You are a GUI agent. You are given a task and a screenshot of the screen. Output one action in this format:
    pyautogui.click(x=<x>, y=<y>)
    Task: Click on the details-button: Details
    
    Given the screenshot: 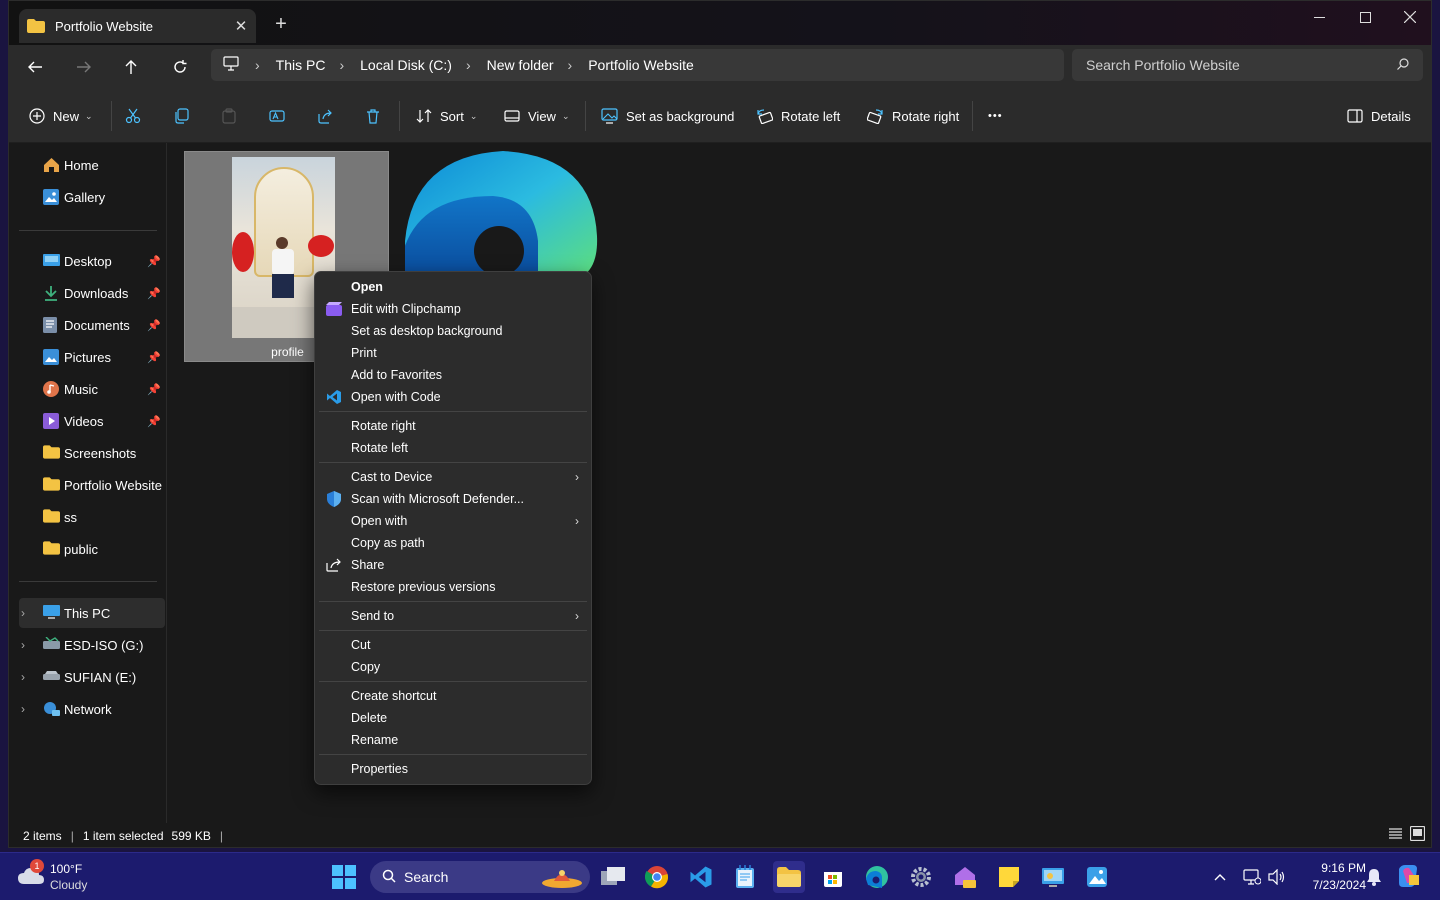 What is the action you would take?
    pyautogui.click(x=1379, y=116)
    